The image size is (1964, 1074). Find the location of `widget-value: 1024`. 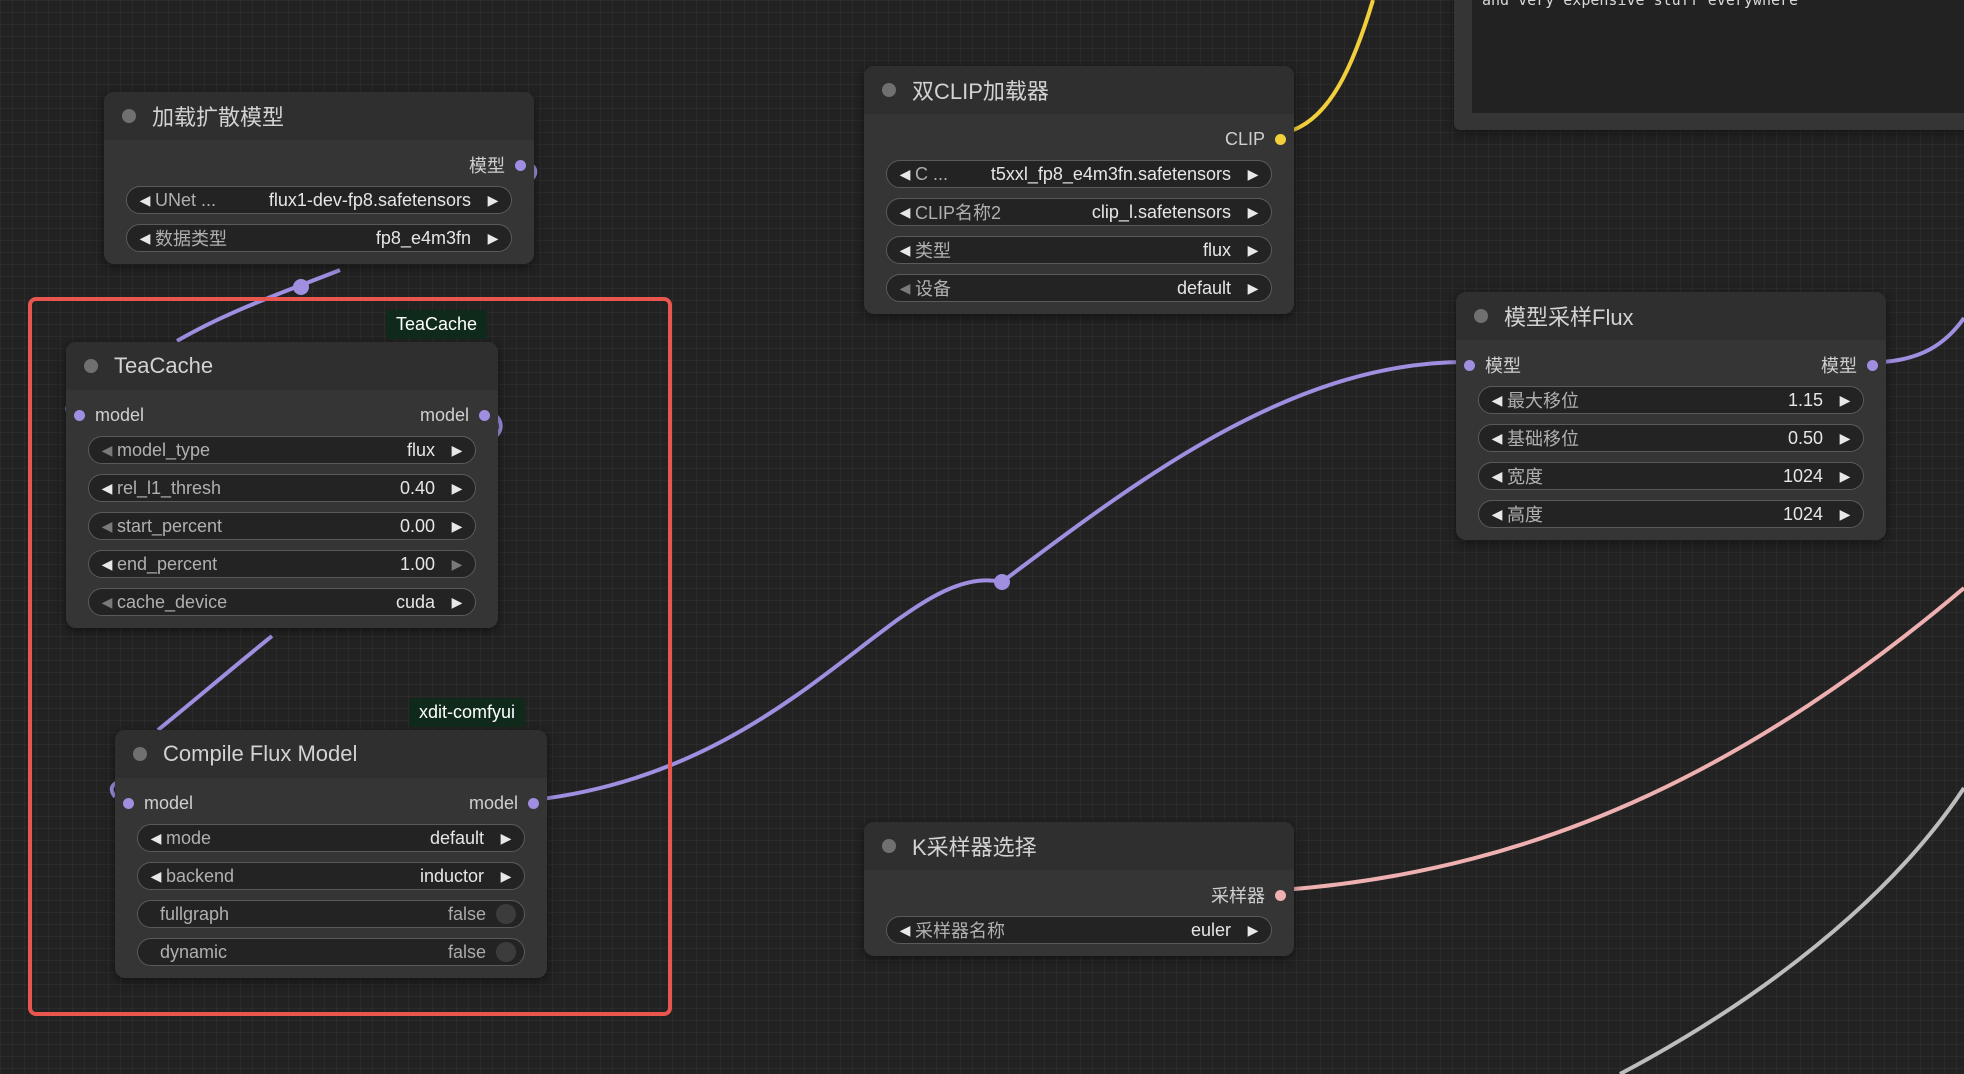

widget-value: 1024 is located at coordinates (1802, 475).